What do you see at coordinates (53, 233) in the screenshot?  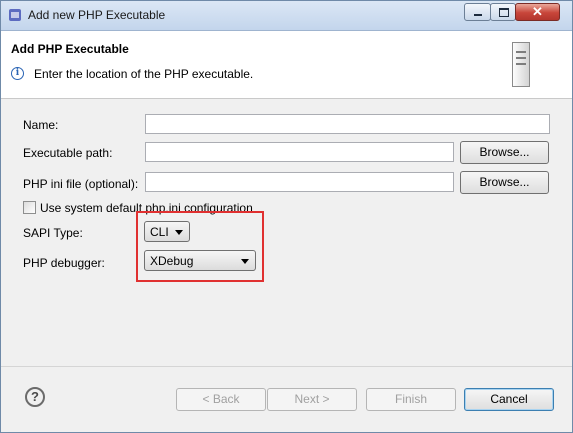 I see `sapi-type-label: SAPI Type:` at bounding box center [53, 233].